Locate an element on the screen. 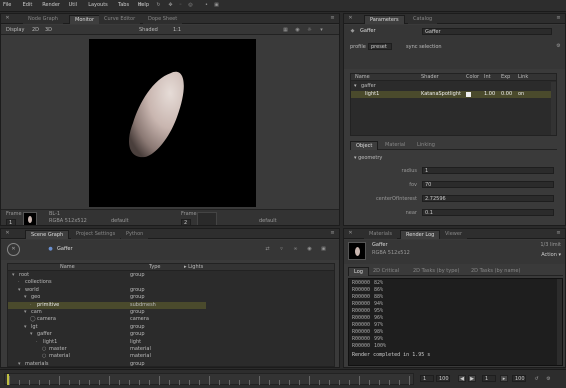 The image size is (566, 388). tree-row: ▾ world group is located at coordinates (171, 290).